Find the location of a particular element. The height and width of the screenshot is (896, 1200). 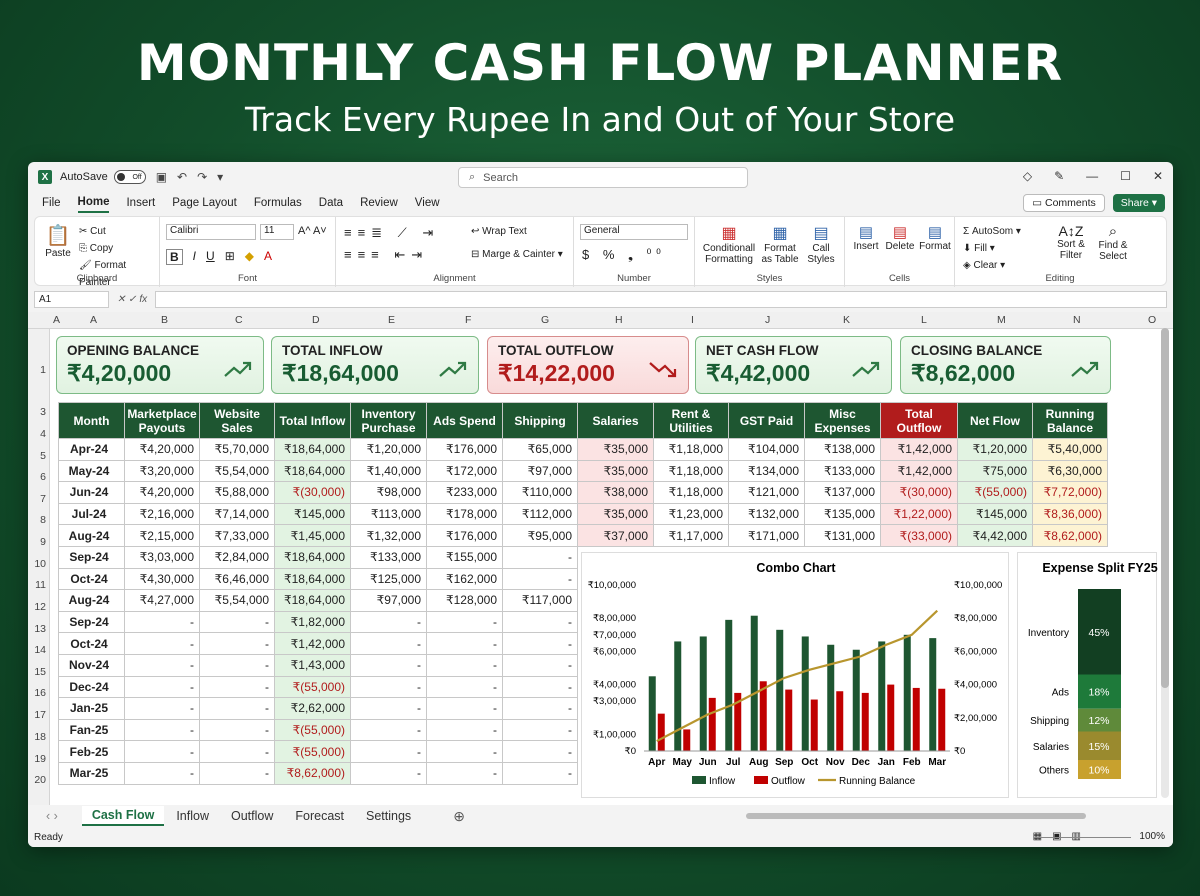

sheet-tab-settings: Settings is located at coordinates (388, 816).